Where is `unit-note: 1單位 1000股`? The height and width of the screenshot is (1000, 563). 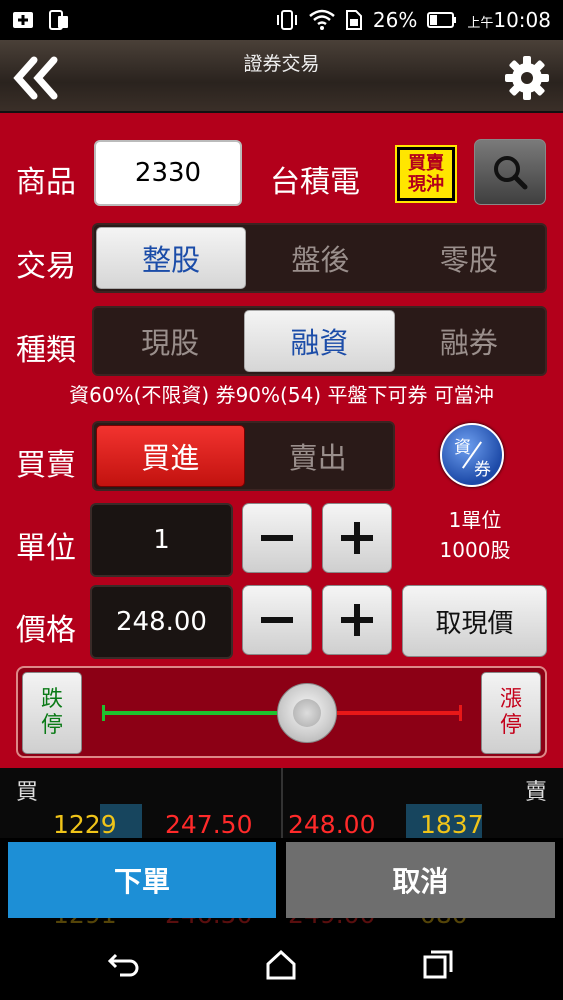
unit-note: 1單位 1000股 is located at coordinates (475, 535).